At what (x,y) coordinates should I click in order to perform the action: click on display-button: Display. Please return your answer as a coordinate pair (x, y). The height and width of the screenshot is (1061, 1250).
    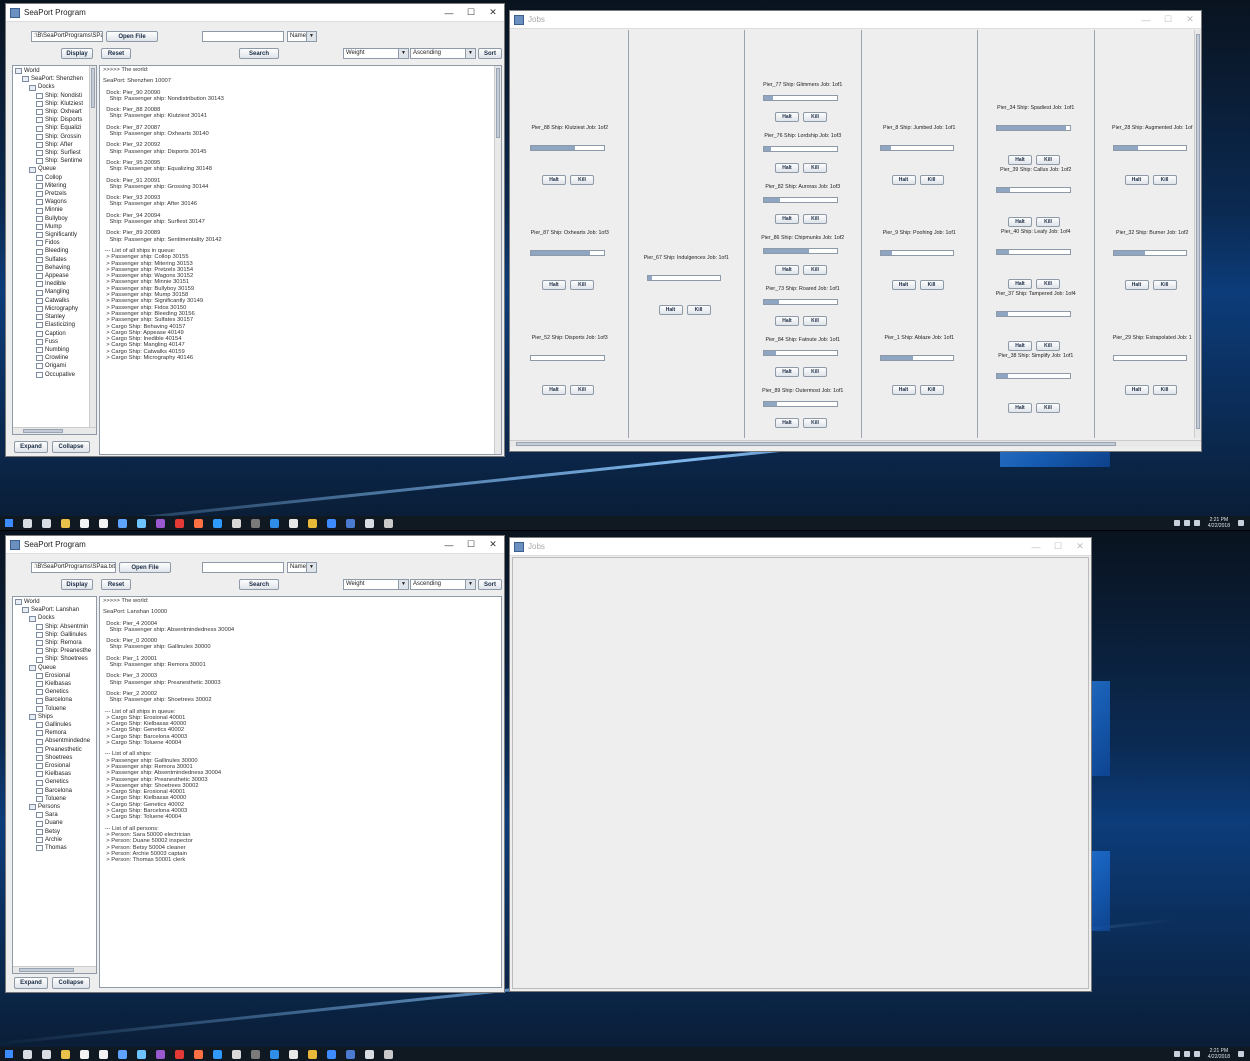
    Looking at the image, I should click on (77, 53).